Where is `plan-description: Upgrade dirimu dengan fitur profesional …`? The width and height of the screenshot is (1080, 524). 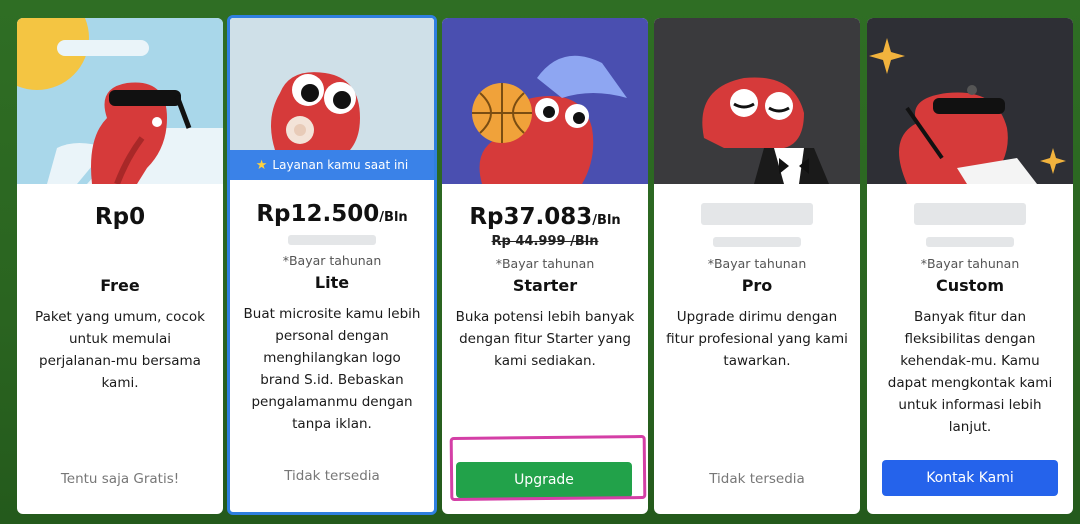
plan-description: Upgrade dirimu dengan fitur profesional … is located at coordinates (757, 339).